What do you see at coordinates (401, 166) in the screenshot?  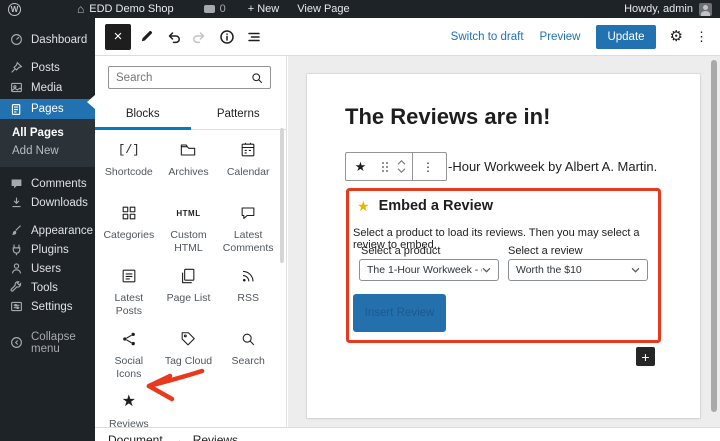 I see `block-mover` at bounding box center [401, 166].